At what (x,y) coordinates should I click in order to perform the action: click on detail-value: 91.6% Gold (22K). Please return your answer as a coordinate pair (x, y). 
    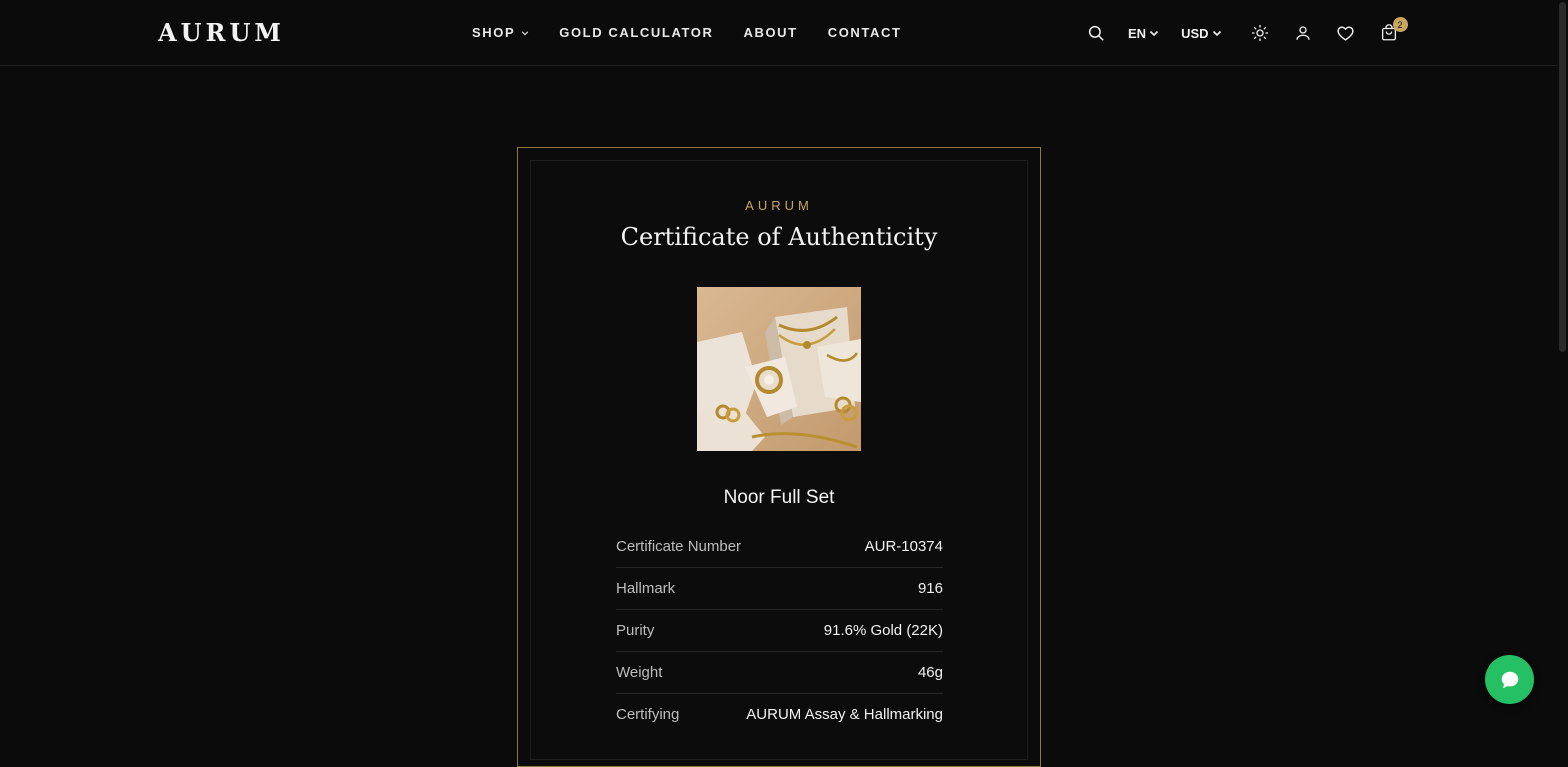
    Looking at the image, I should click on (883, 630).